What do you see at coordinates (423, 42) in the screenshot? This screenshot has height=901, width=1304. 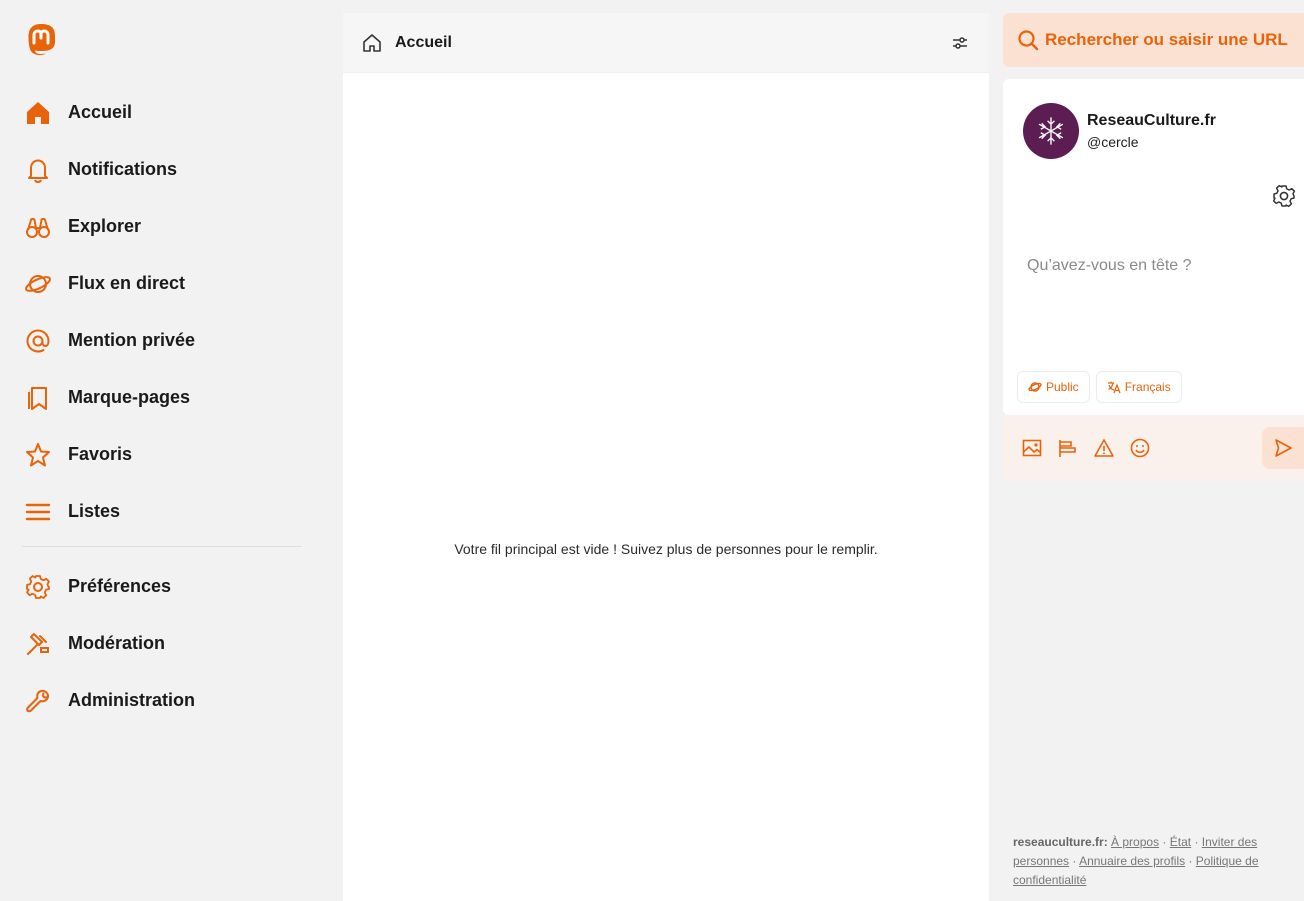 I see `column-title: Accueil` at bounding box center [423, 42].